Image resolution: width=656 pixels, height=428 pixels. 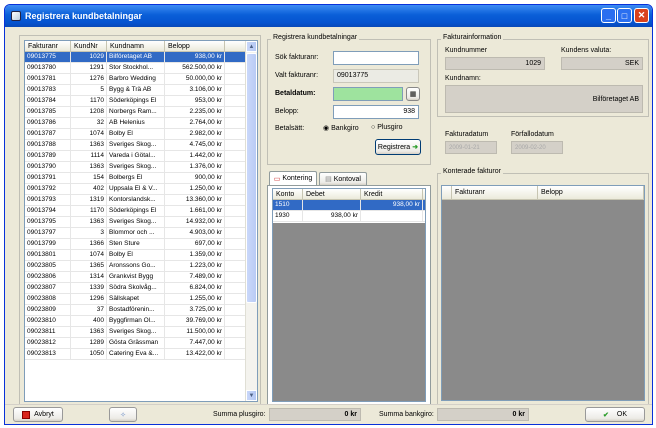 I want to click on cell-belopp: 2.764,00 kr, so click(x=195, y=123).